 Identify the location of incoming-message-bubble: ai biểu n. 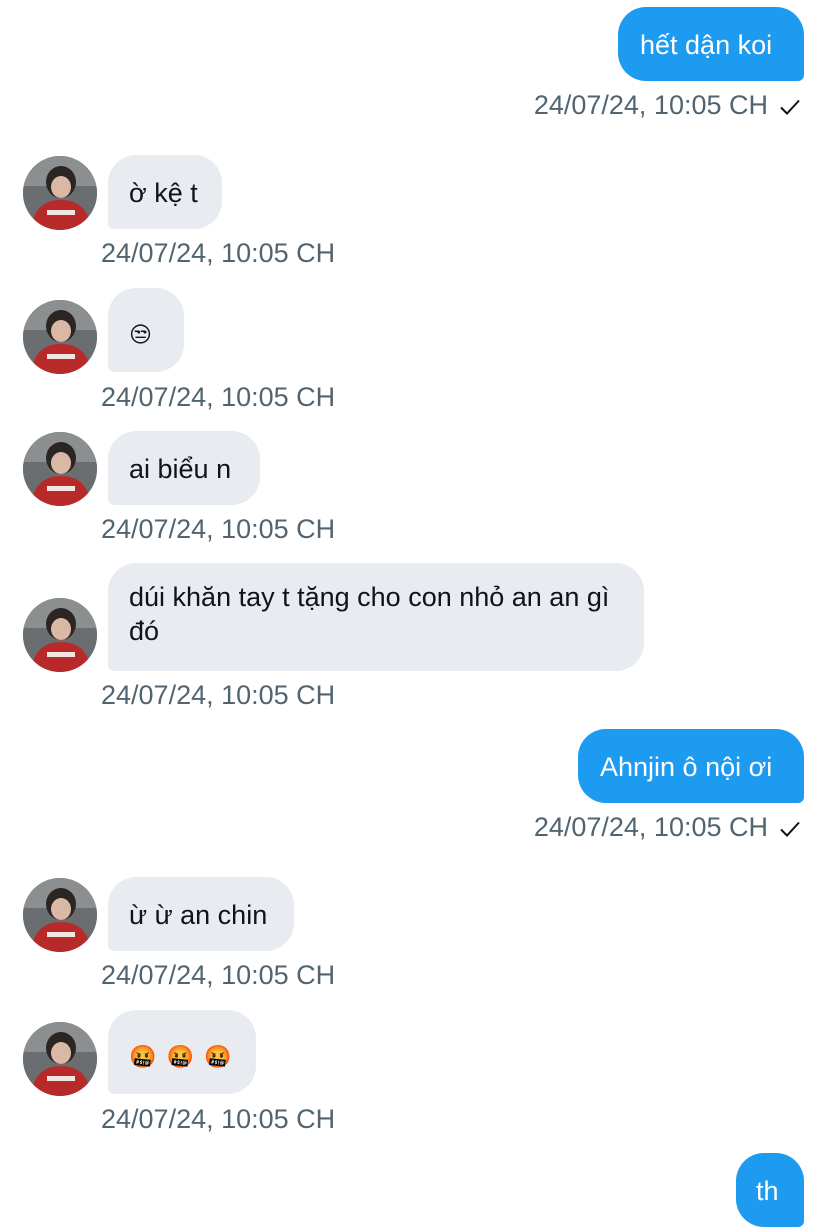
(184, 468).